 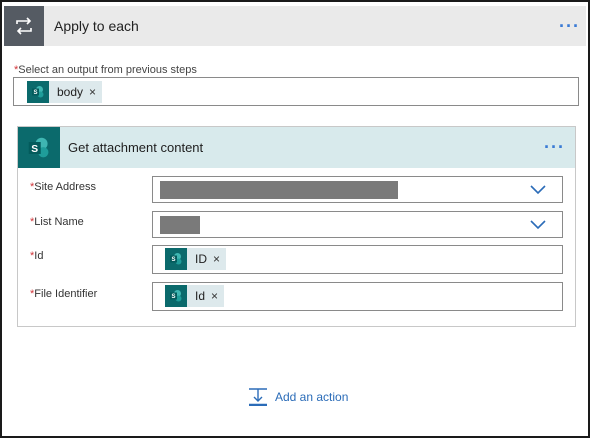 I want to click on body-token: S body ×, so click(x=65, y=91).